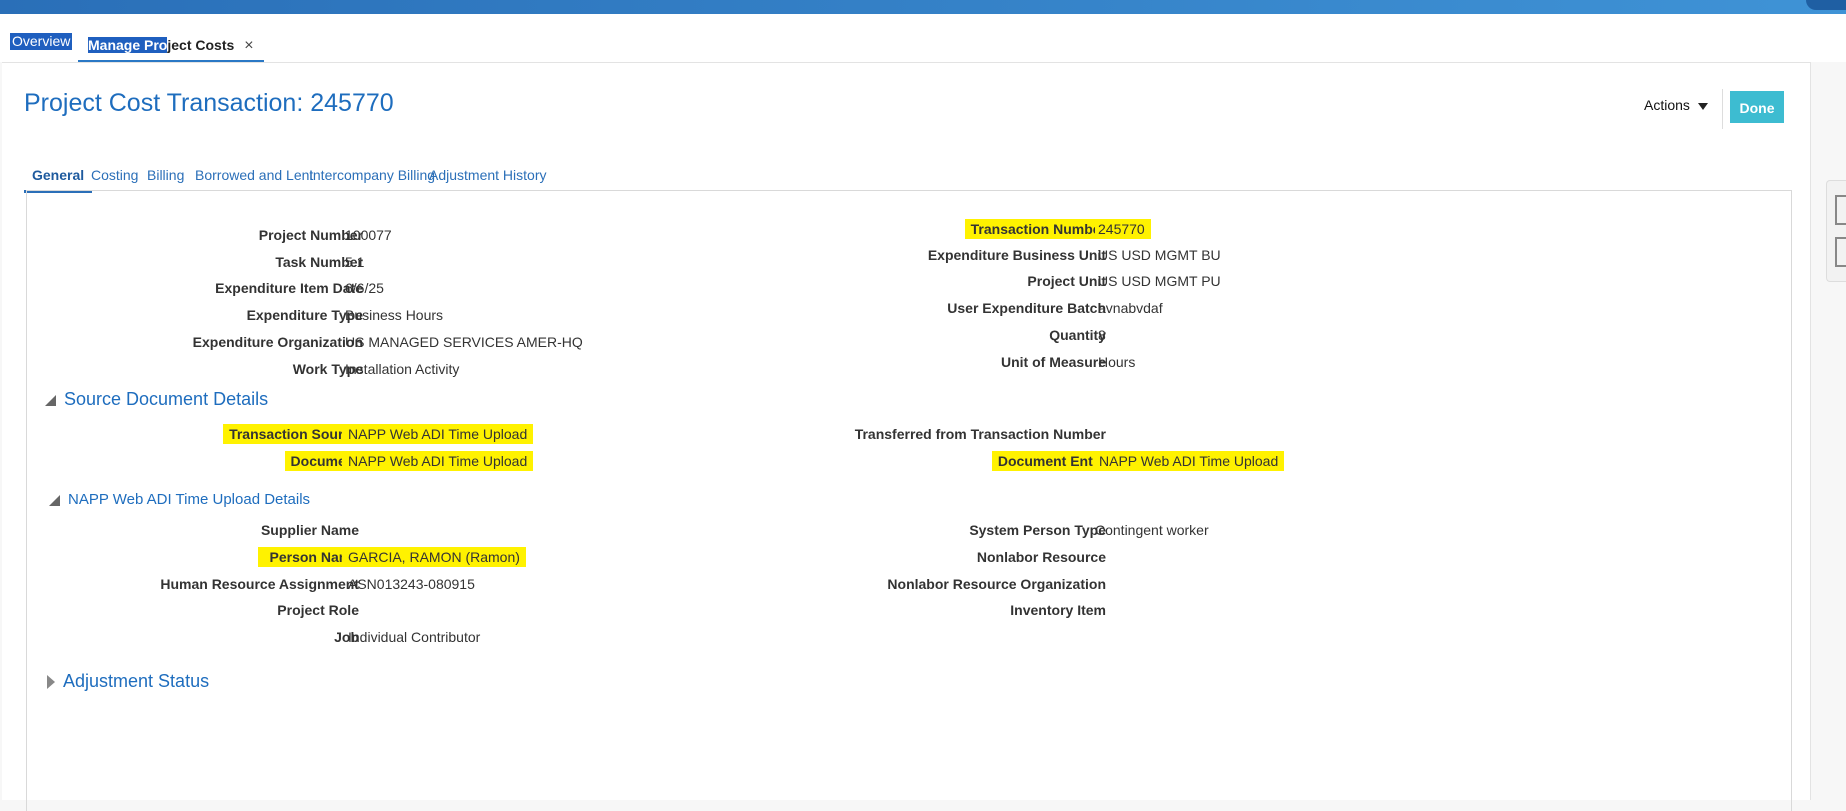 This screenshot has width=1846, height=811. Describe the element at coordinates (1667, 105) in the screenshot. I see `actions-label: Actions` at that location.